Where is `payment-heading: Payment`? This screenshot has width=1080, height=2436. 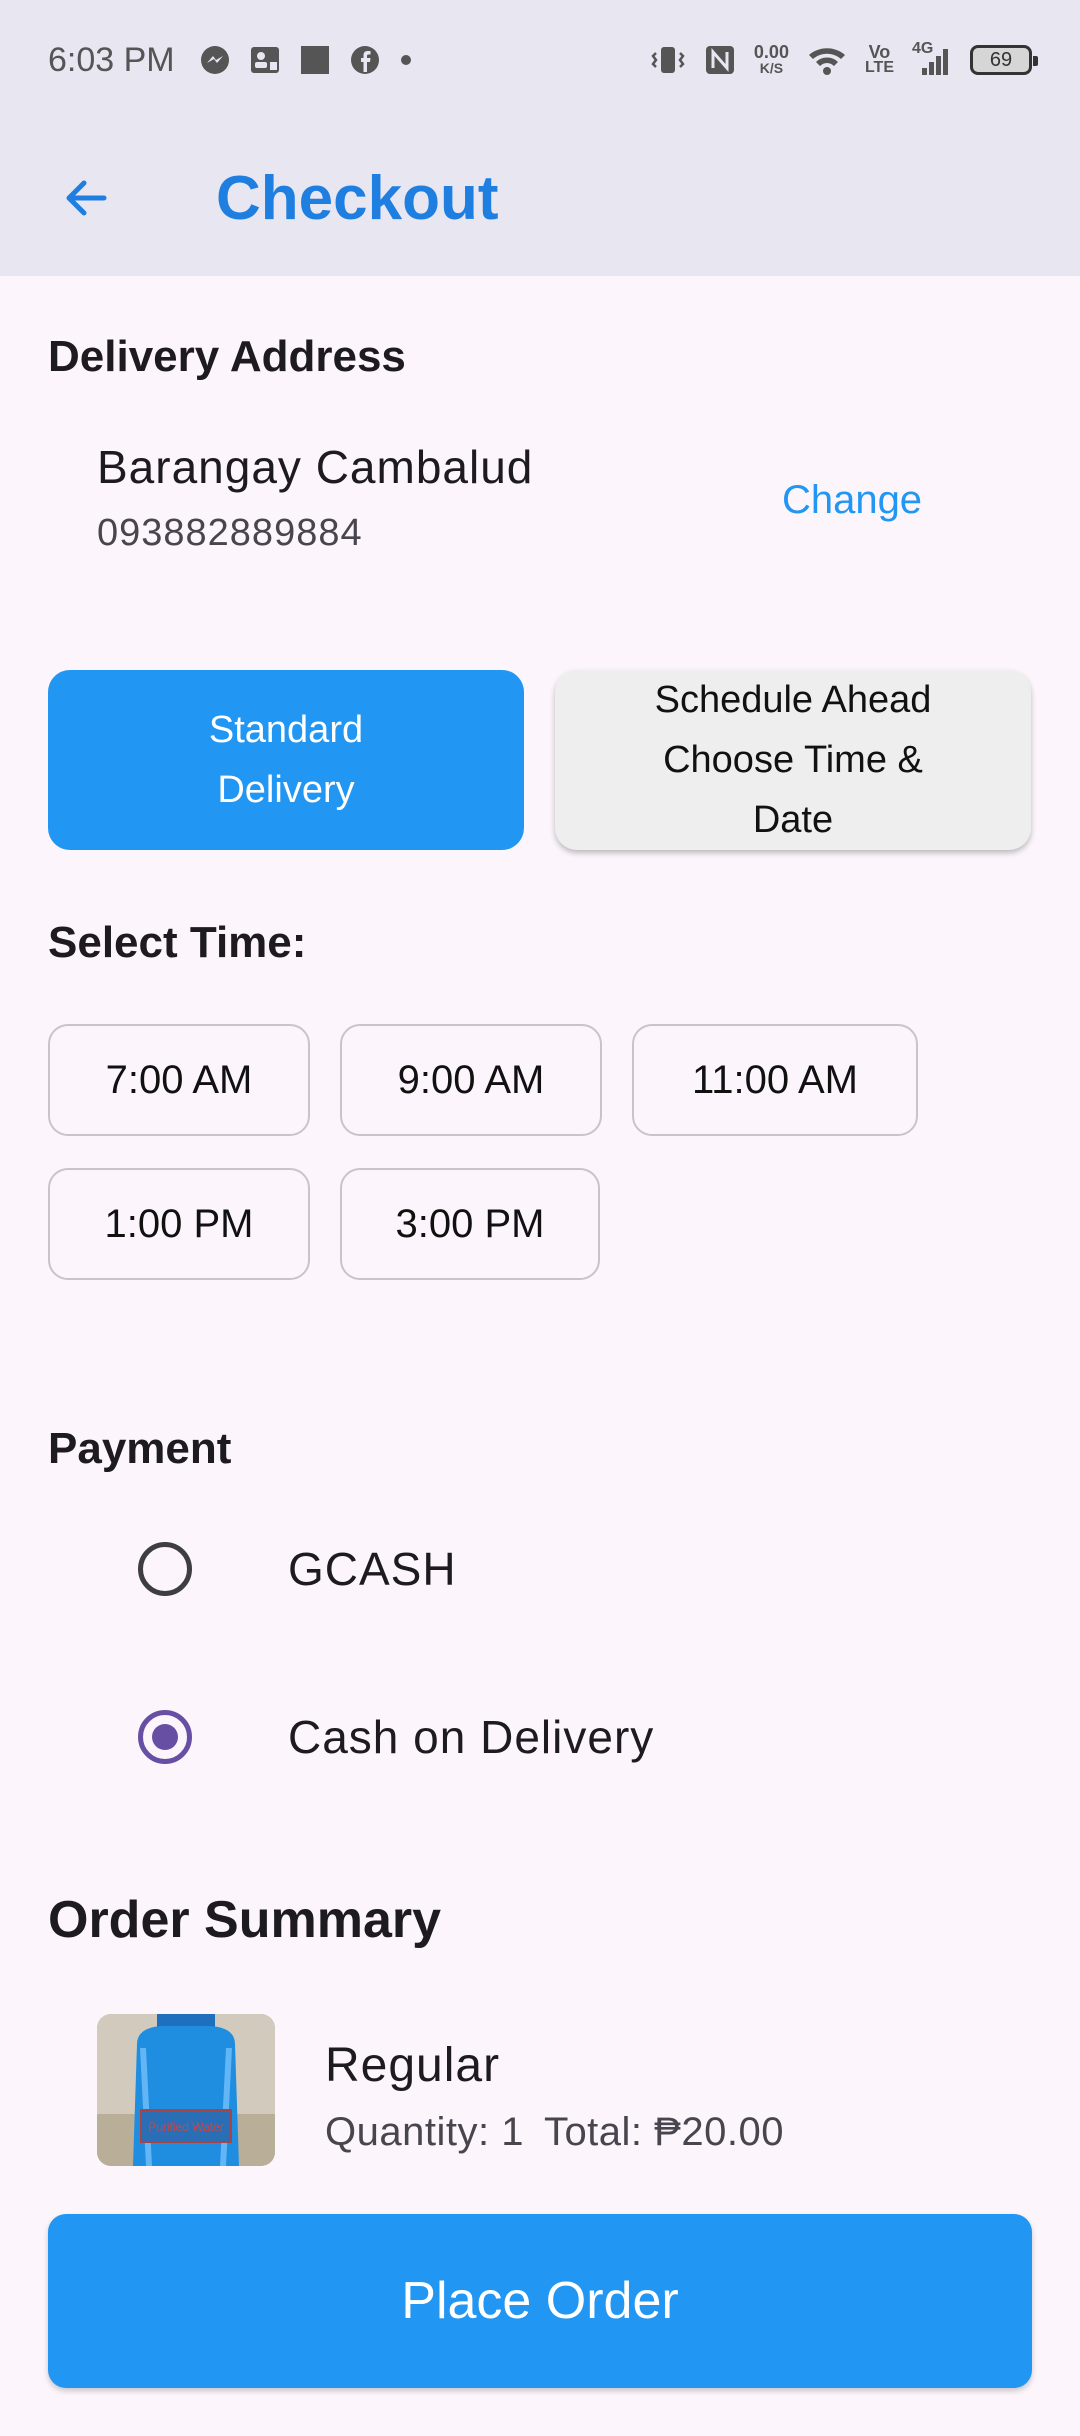
payment-heading: Payment is located at coordinates (140, 1448).